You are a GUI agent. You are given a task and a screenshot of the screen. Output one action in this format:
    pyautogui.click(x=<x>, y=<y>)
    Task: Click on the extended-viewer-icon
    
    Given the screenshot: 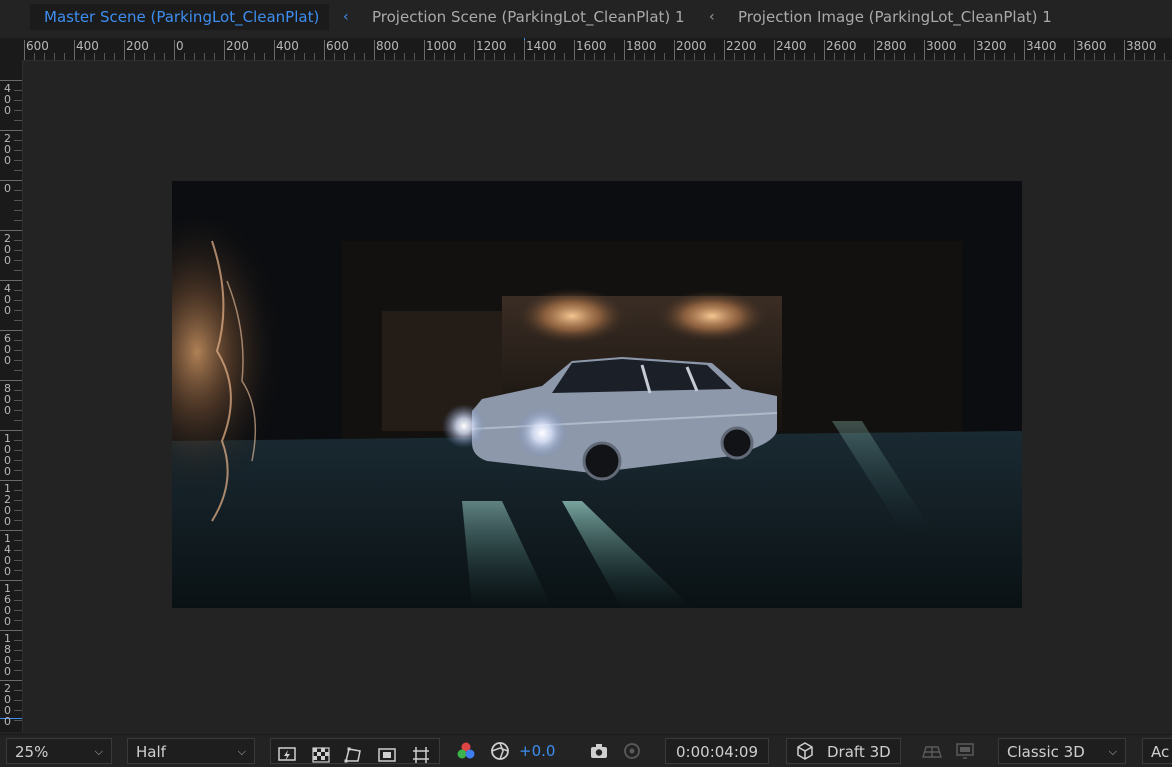 What is the action you would take?
    pyautogui.click(x=965, y=751)
    